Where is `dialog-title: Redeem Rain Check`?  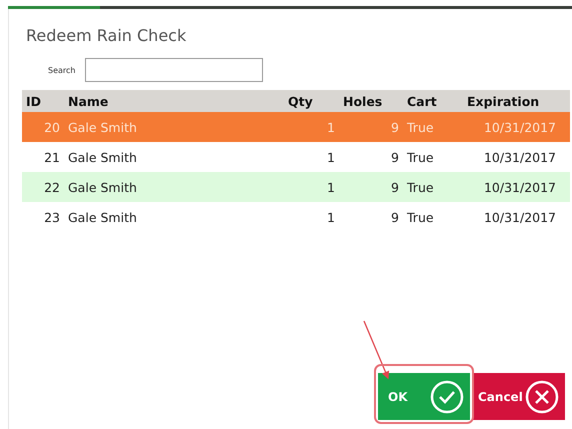 dialog-title: Redeem Rain Check is located at coordinates (106, 35).